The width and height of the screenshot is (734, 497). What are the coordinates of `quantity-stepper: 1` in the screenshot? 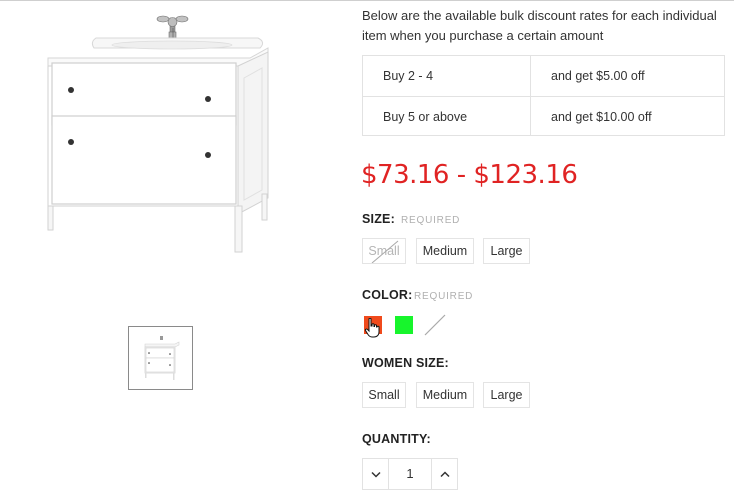 It's located at (410, 474).